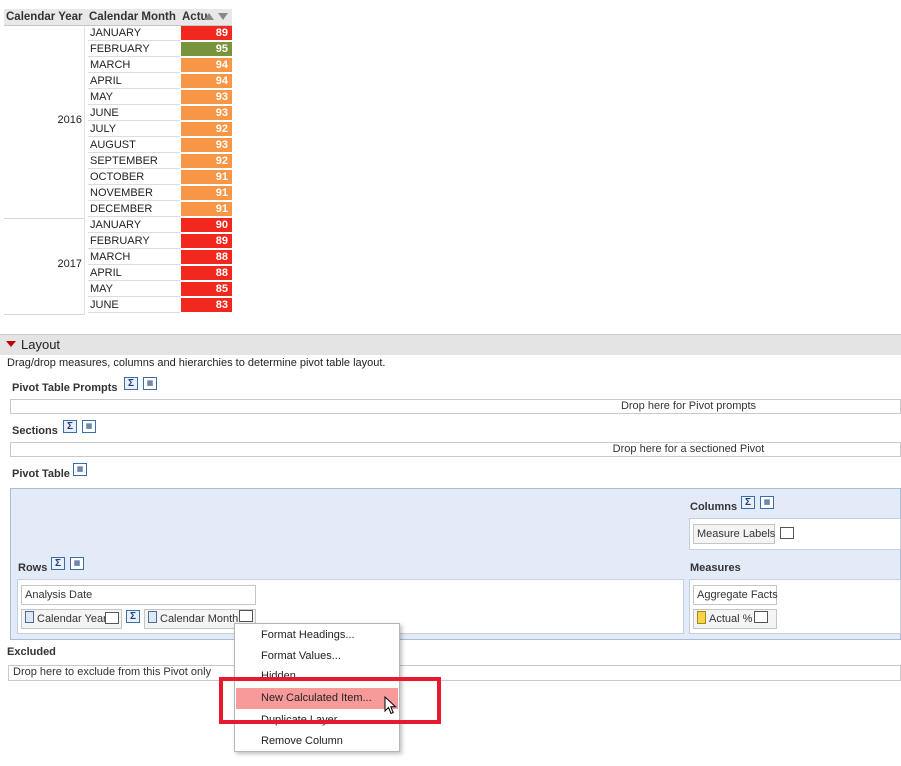  What do you see at coordinates (761, 617) in the screenshot?
I see `actual-percent-edit-icon` at bounding box center [761, 617].